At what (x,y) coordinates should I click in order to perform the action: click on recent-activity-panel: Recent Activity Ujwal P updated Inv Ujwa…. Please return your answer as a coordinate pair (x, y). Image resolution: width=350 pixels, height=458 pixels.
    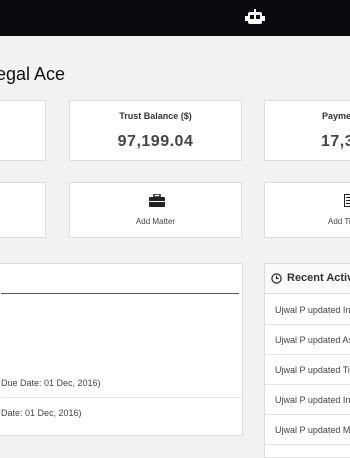
    Looking at the image, I should click on (307, 360).